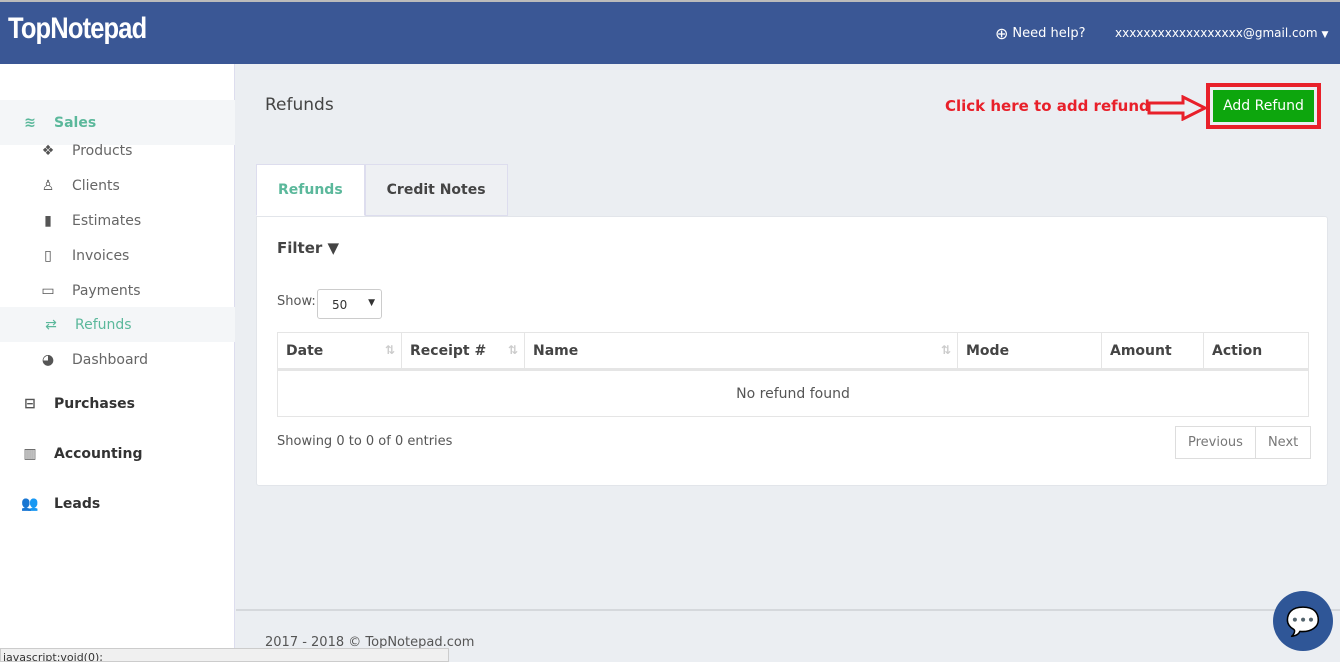  What do you see at coordinates (1215, 442) in the screenshot?
I see `previous-button: Previous` at bounding box center [1215, 442].